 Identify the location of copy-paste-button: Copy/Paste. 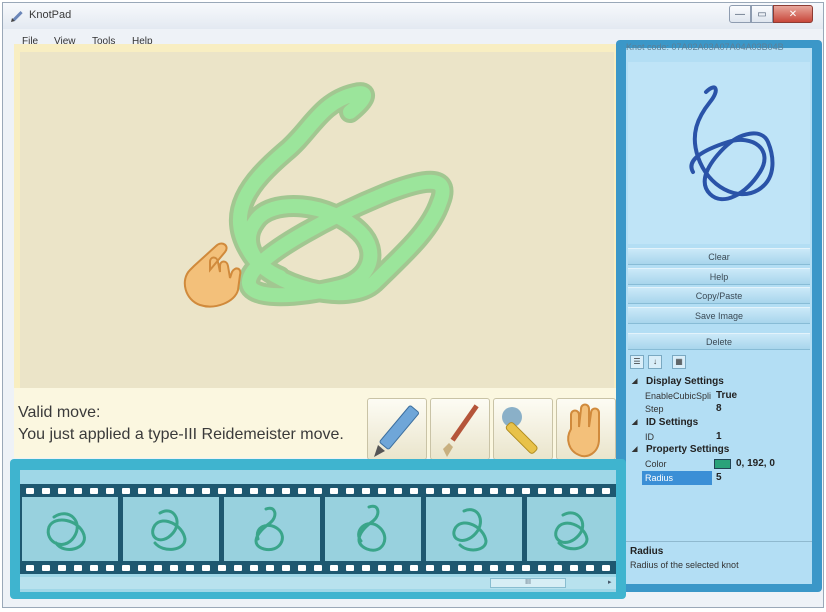
(719, 295).